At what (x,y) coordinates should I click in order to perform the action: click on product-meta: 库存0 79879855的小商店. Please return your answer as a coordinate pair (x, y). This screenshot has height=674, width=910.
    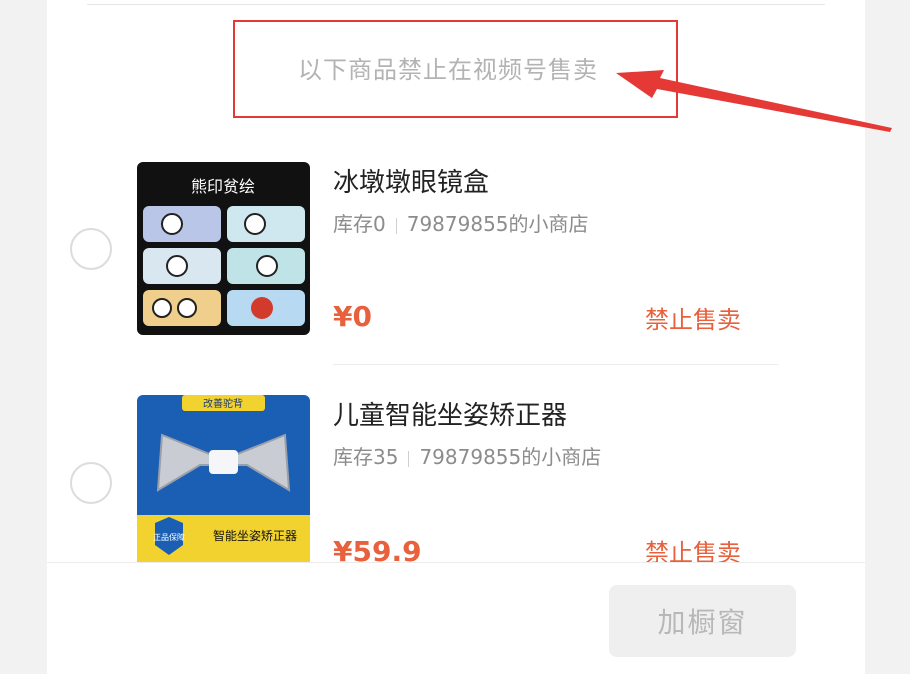
    Looking at the image, I should click on (461, 222).